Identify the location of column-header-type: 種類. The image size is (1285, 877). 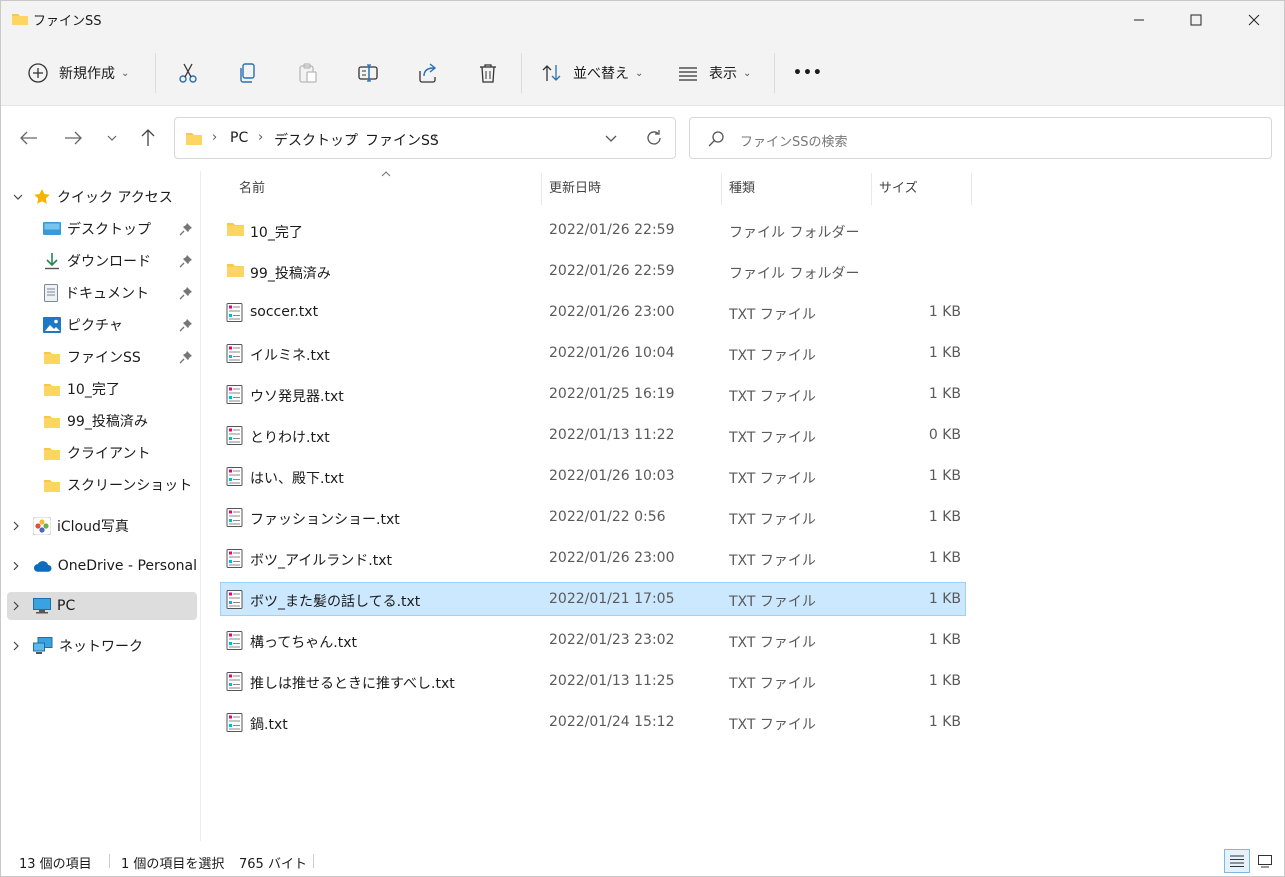
(742, 189).